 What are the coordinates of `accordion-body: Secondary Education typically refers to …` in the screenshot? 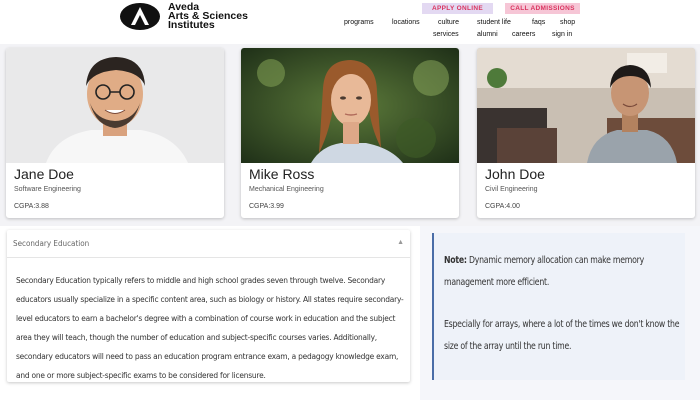 It's located at (210, 327).